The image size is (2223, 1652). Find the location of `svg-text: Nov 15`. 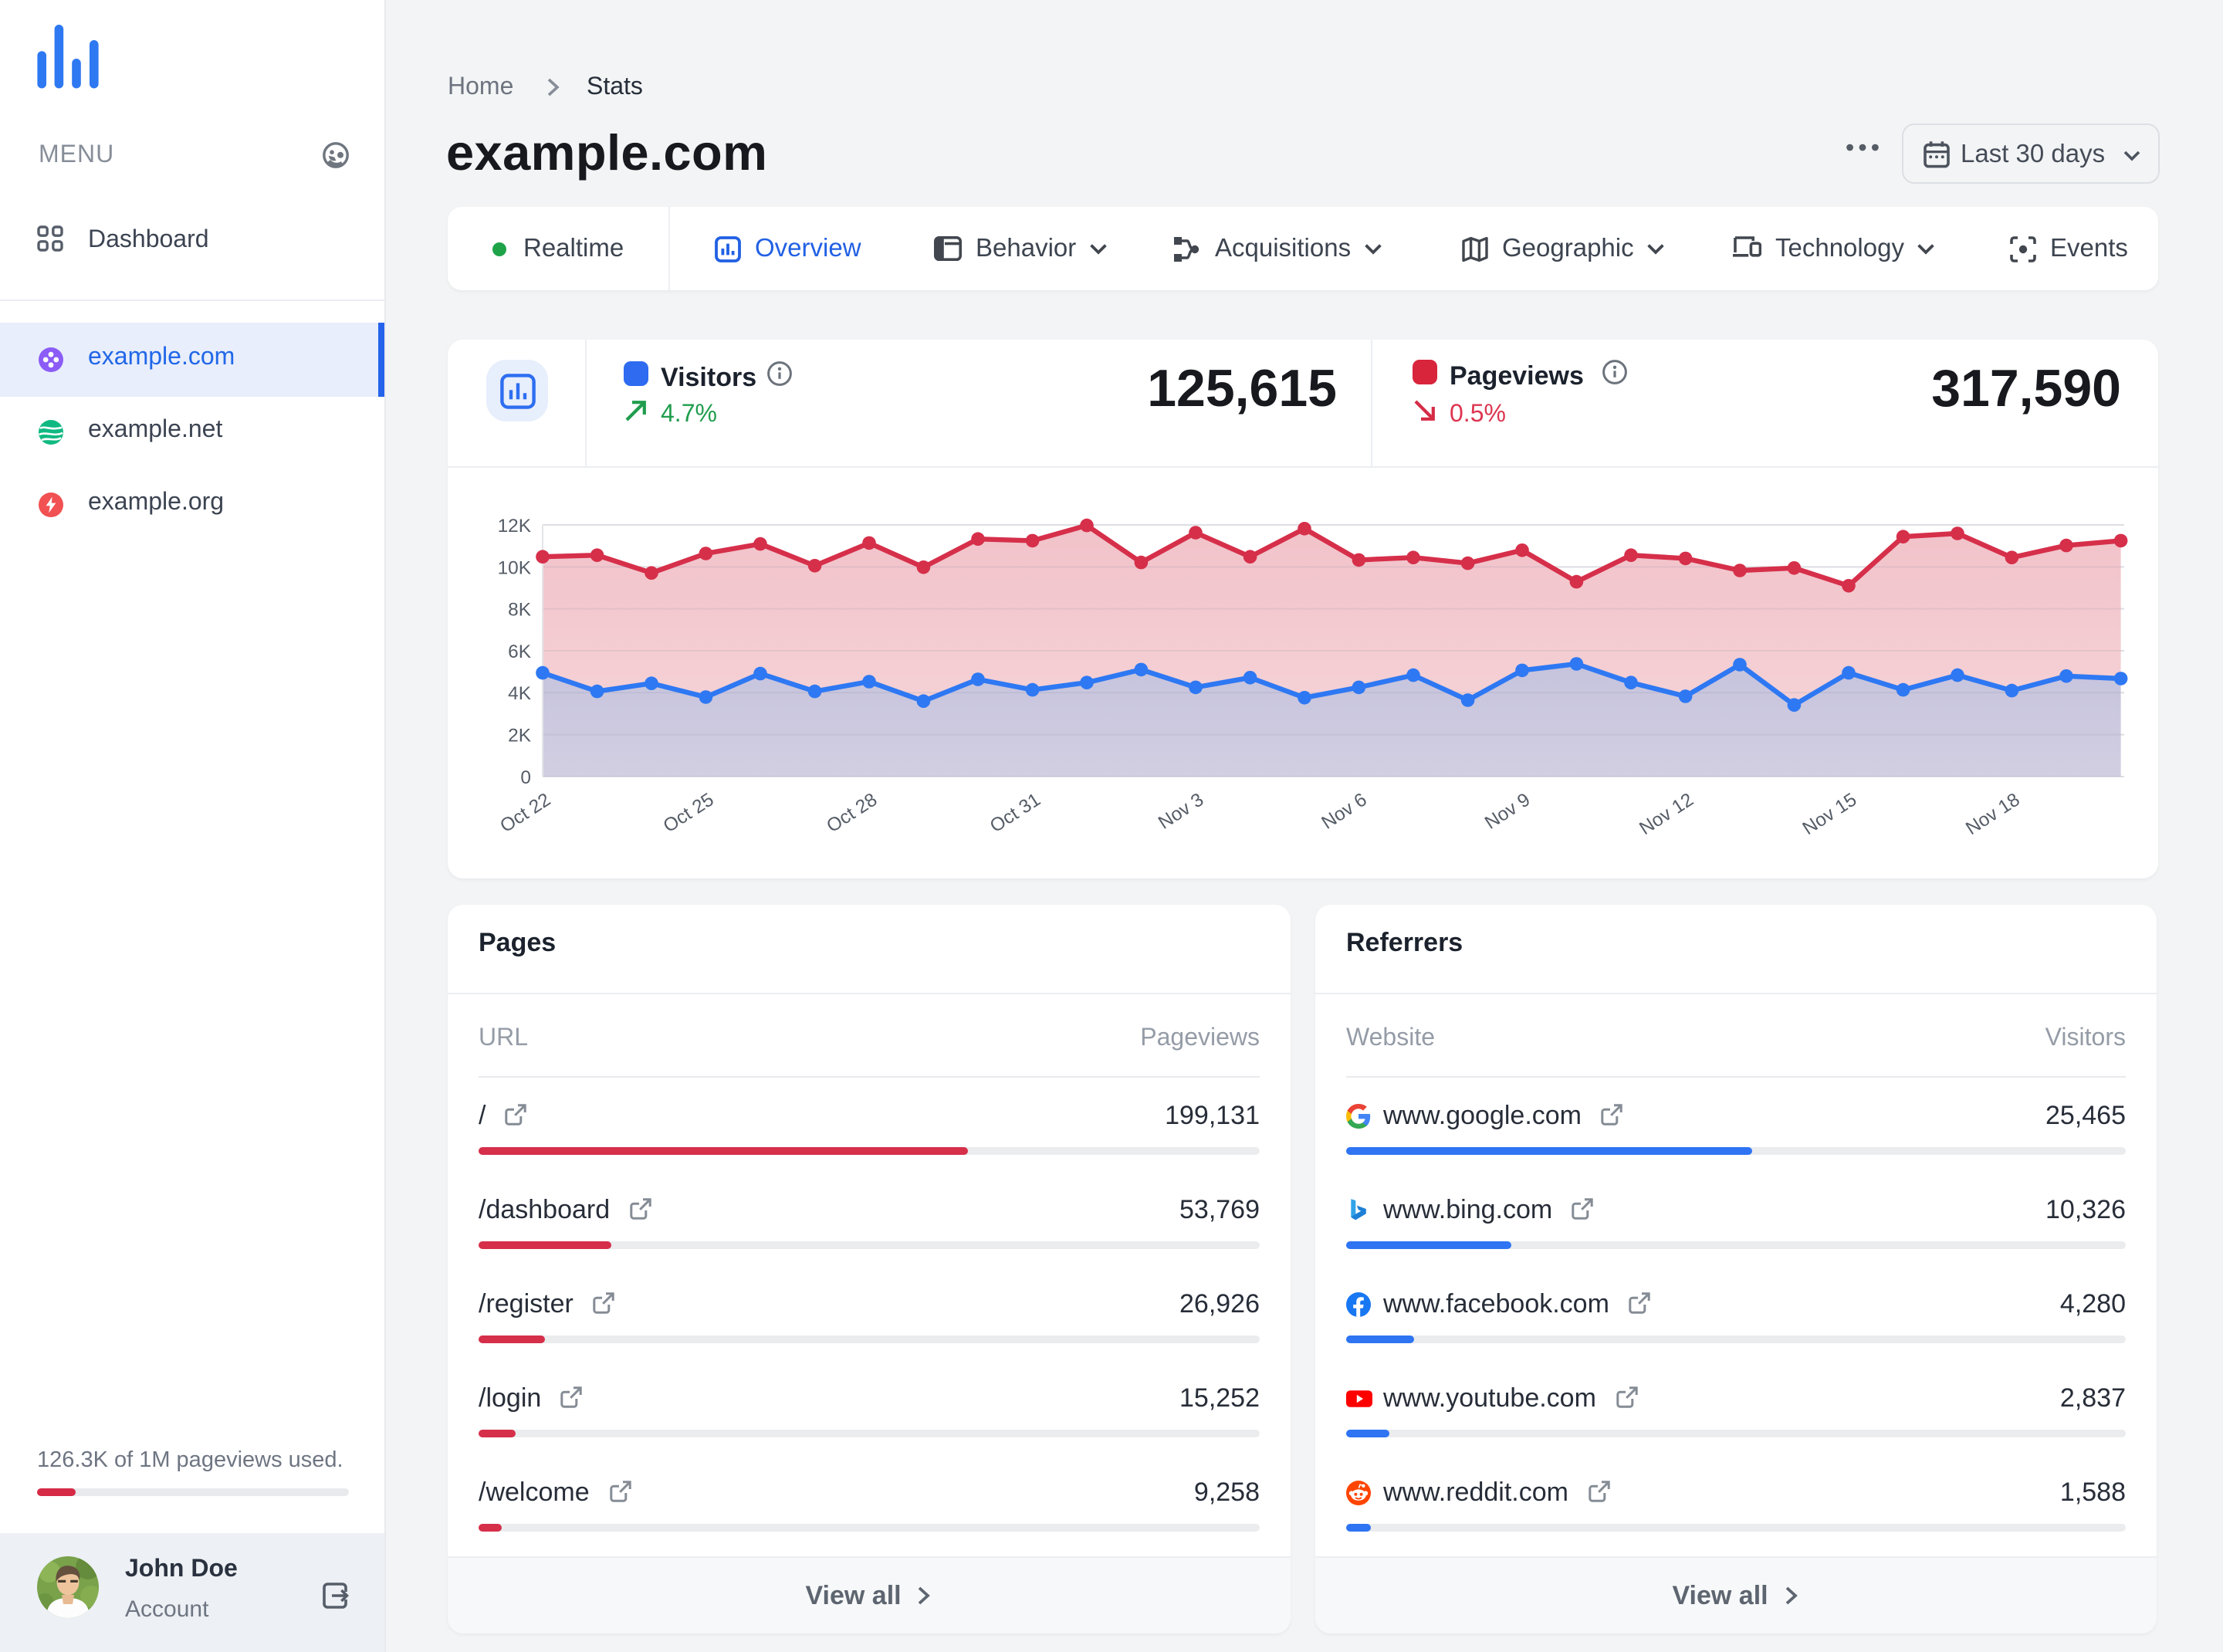

svg-text: Nov 15 is located at coordinates (1830, 814).